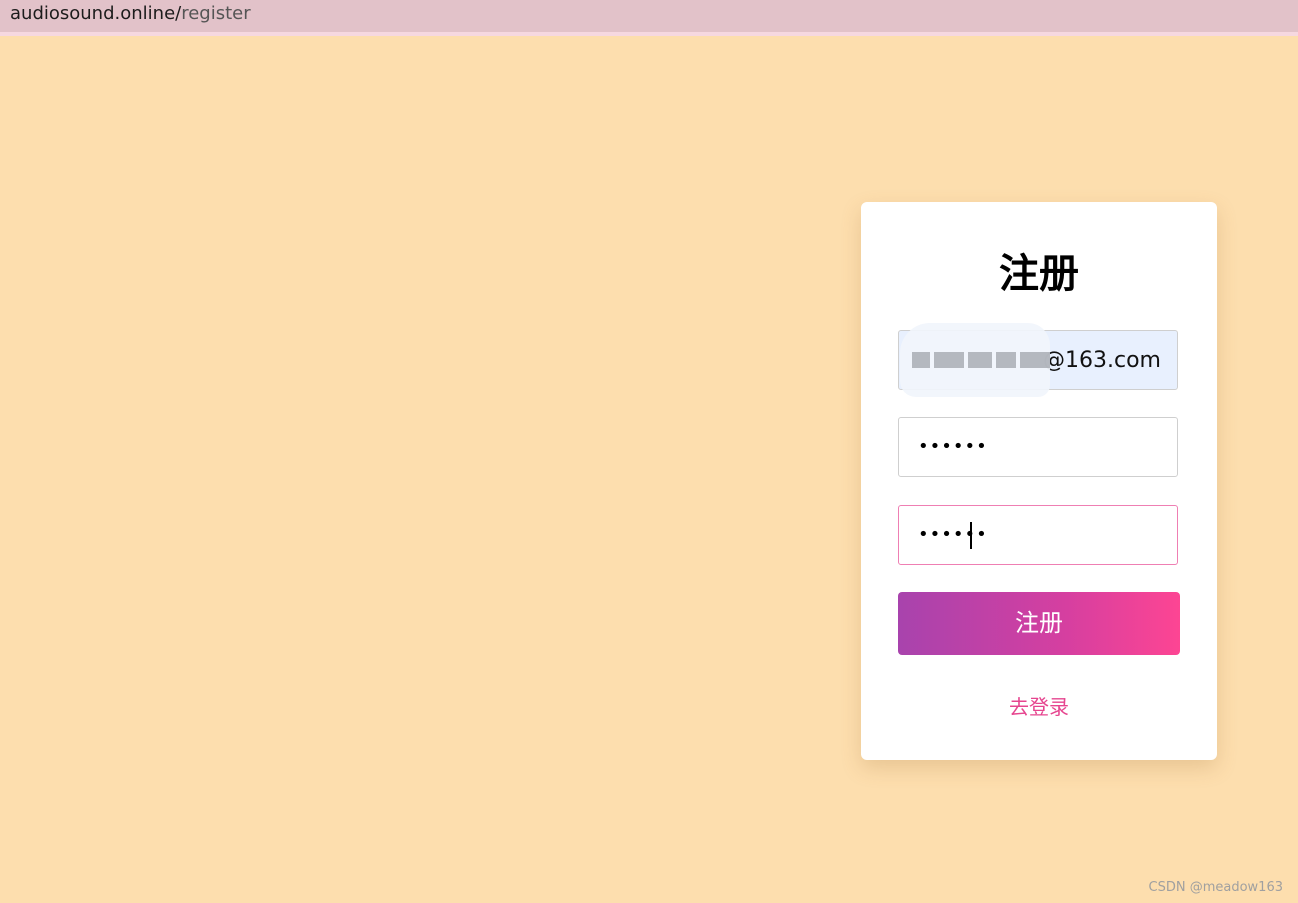 Image resolution: width=1298 pixels, height=903 pixels. I want to click on password-mask: ••••••, so click(953, 446).